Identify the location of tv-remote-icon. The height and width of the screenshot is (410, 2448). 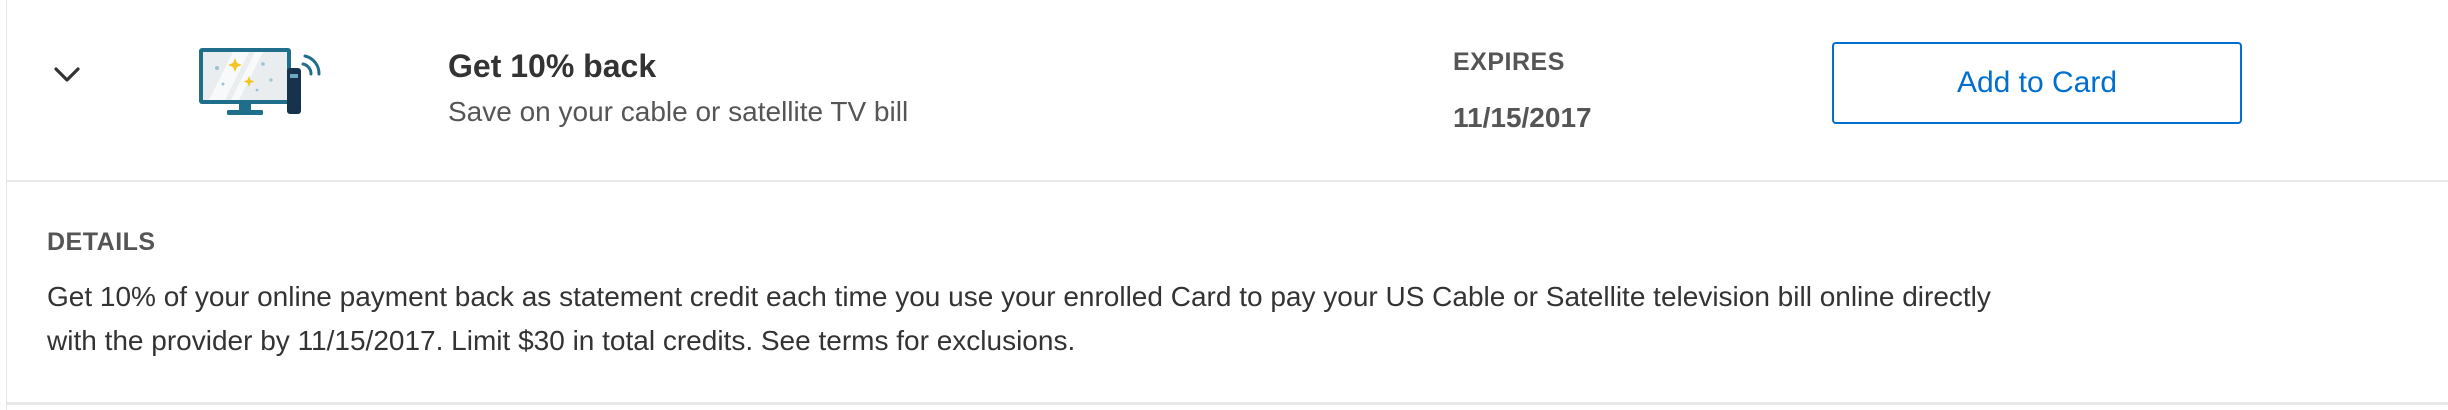
(258, 83).